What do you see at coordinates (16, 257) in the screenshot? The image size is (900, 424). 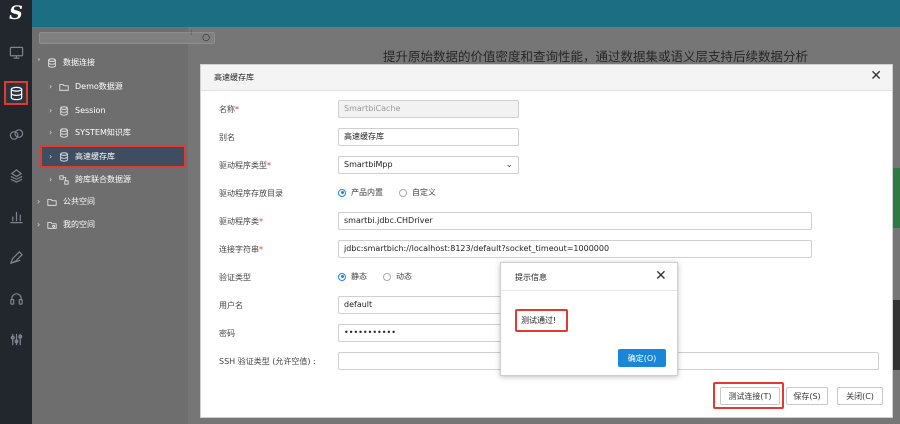 I see `pen-icon` at bounding box center [16, 257].